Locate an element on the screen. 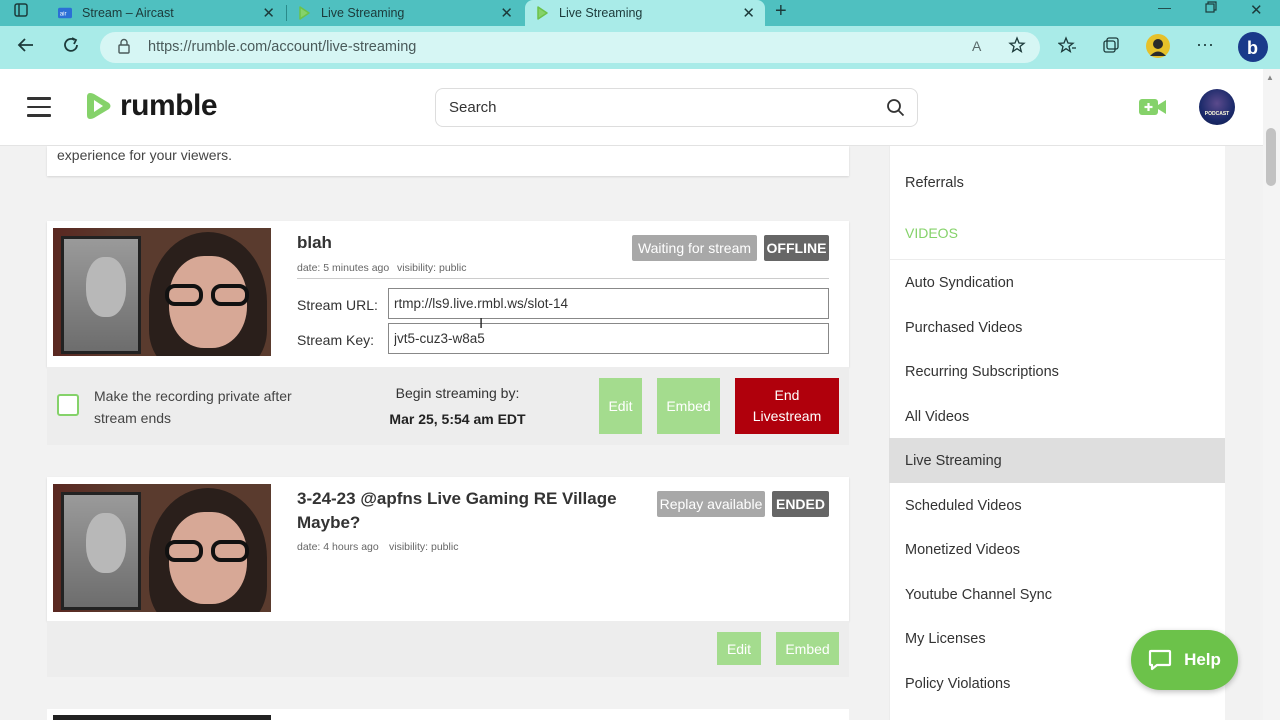 This screenshot has height=720, width=1280. begin-streaming-value: Mar 25, 5:54 am EDT is located at coordinates (457, 419).